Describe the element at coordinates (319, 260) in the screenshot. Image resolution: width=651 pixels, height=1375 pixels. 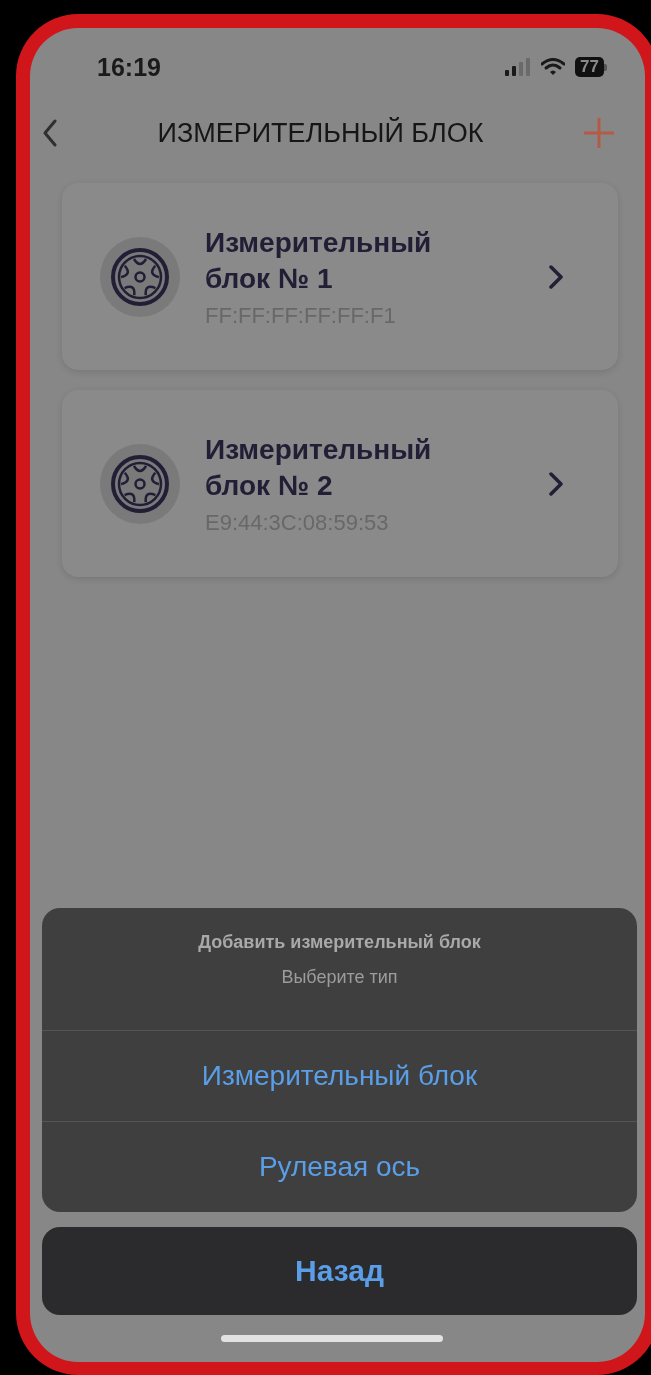
I see `device-name: Измерительный блок № 1` at that location.